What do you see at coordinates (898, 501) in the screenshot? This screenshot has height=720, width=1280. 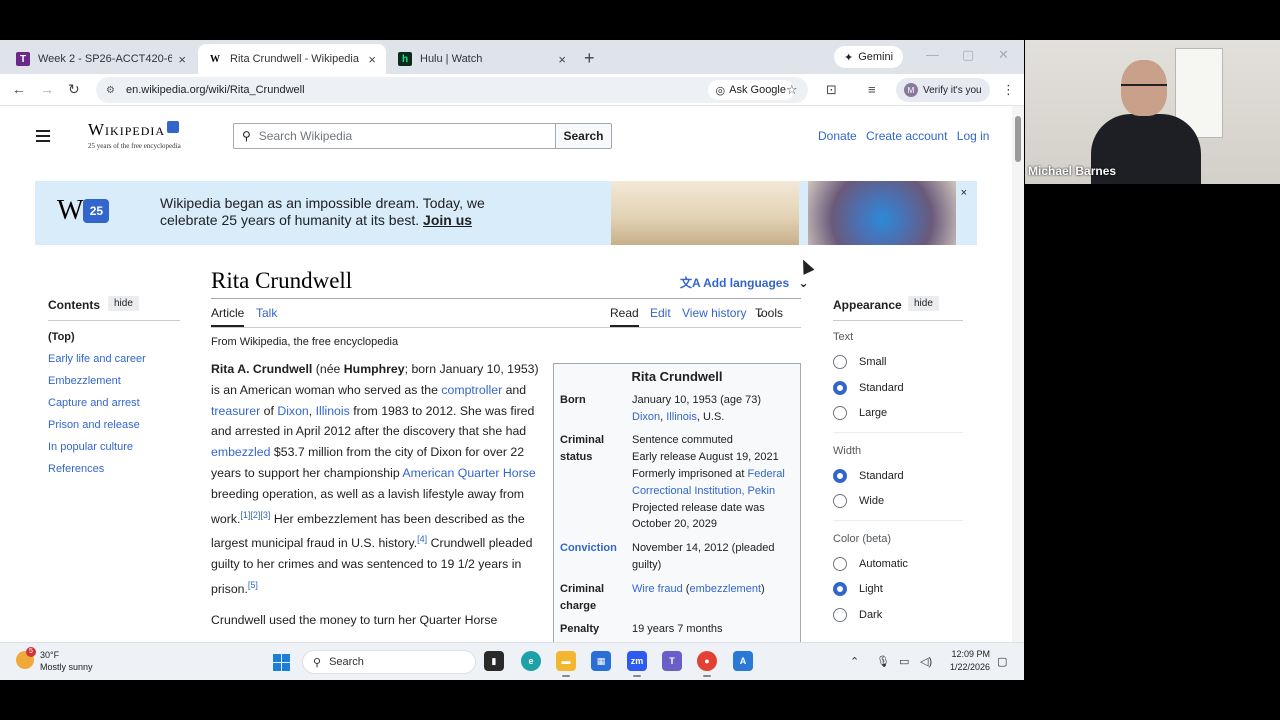 I see `width-wide-option: Wide` at bounding box center [898, 501].